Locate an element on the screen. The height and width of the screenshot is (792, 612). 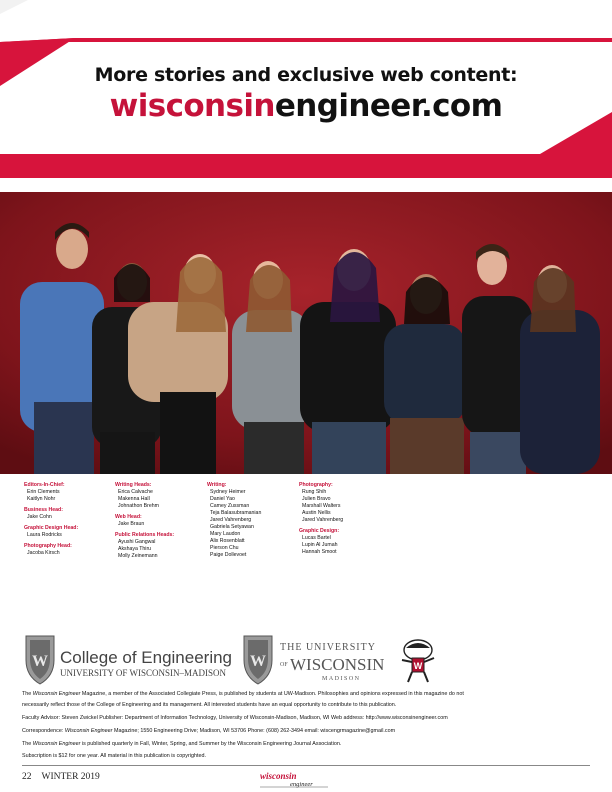
issue-label: WINTER 2019 is located at coordinates (70, 777).